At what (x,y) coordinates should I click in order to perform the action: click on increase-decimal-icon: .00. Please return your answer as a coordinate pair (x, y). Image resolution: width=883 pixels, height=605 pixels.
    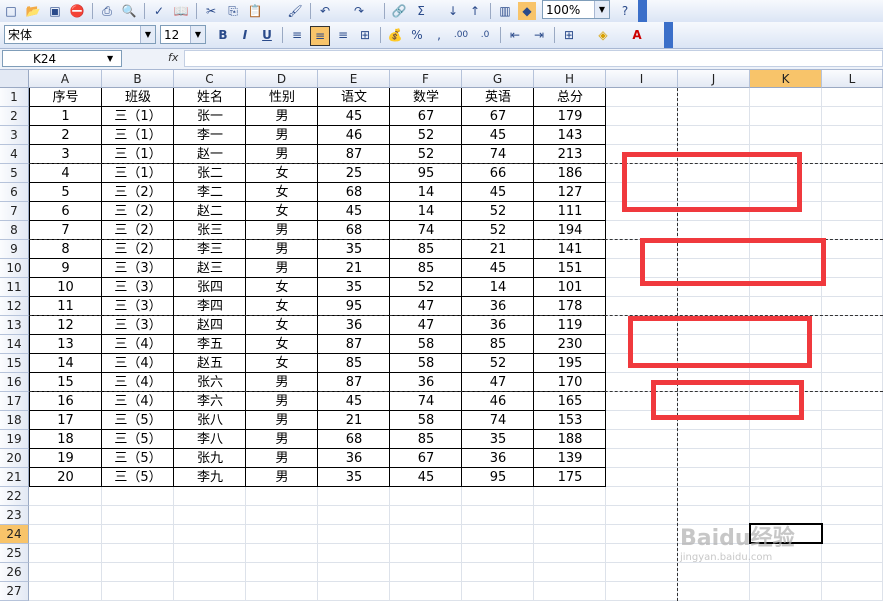
    Looking at the image, I should click on (461, 35).